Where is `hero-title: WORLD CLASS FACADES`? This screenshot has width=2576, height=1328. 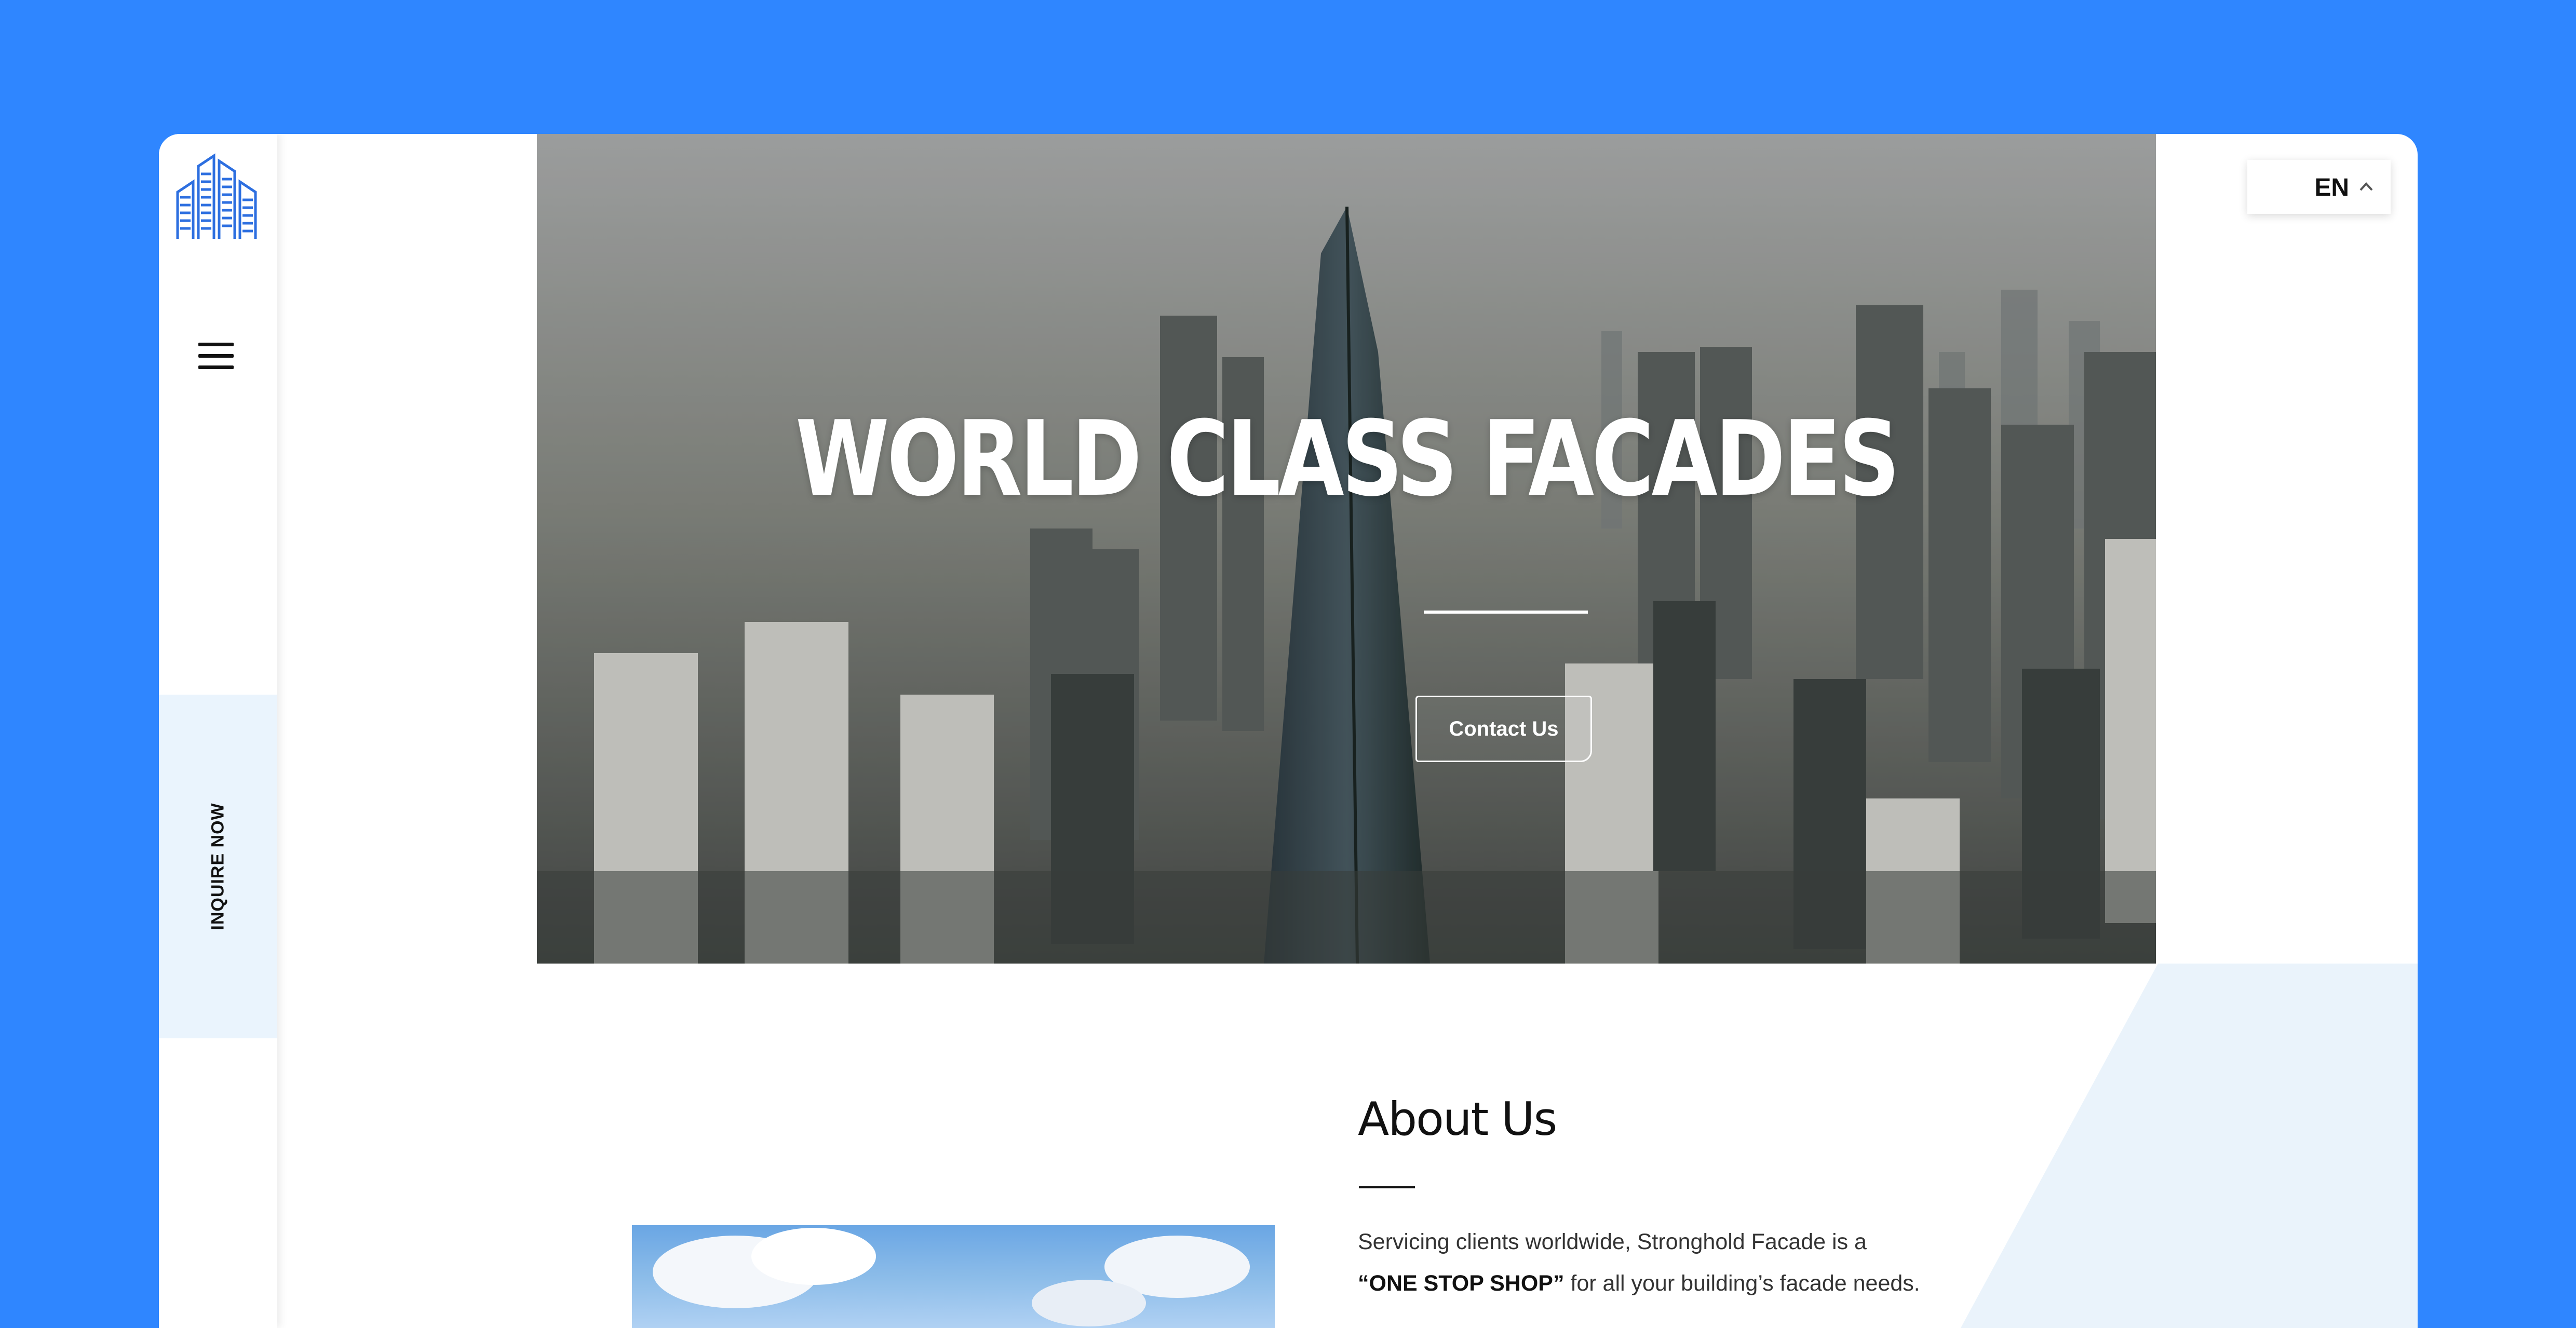
hero-title: WORLD CLASS FACADES is located at coordinates (1347, 459).